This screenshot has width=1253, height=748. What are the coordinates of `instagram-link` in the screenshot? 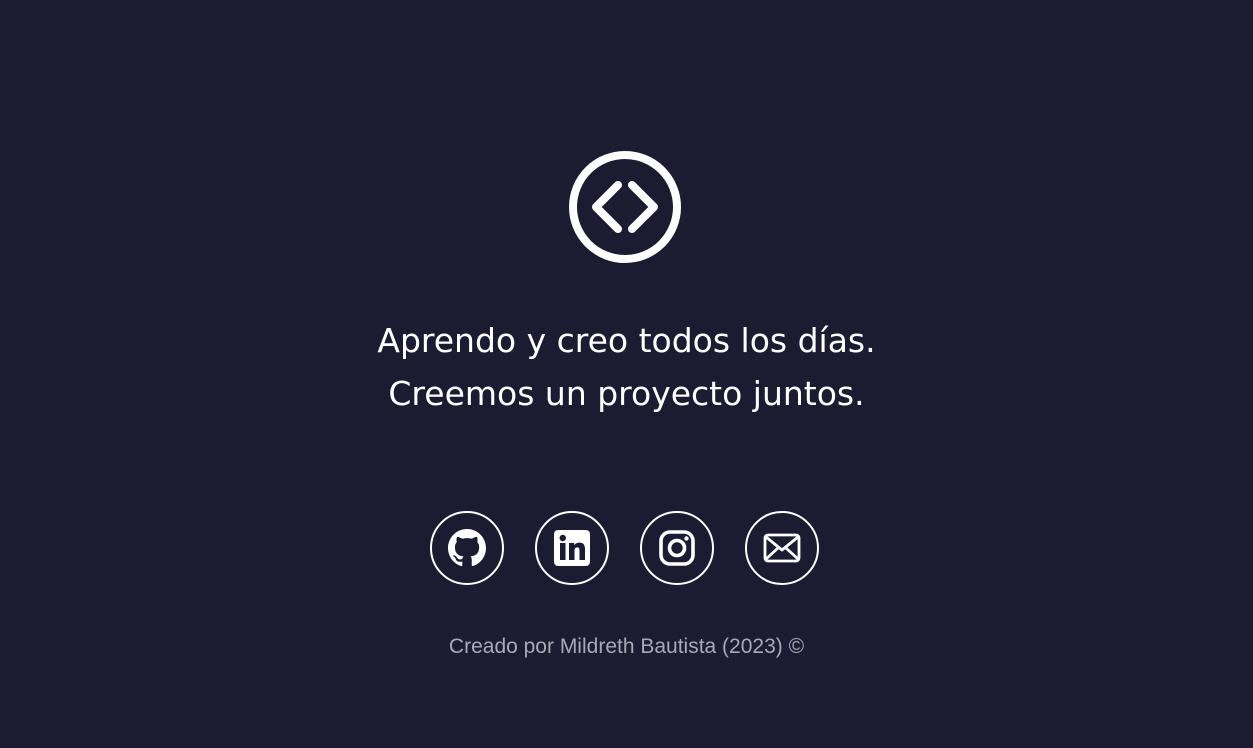 It's located at (677, 548).